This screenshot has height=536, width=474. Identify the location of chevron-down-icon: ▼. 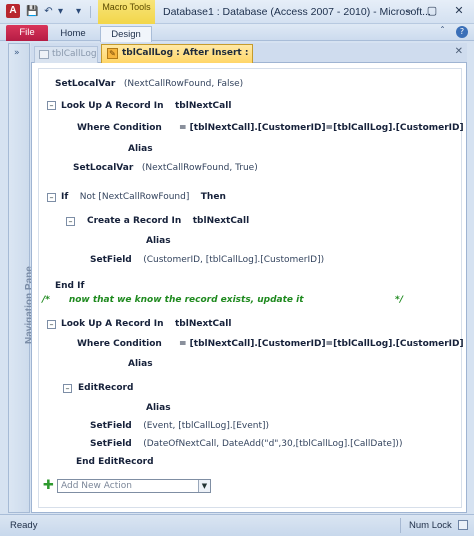
(204, 486).